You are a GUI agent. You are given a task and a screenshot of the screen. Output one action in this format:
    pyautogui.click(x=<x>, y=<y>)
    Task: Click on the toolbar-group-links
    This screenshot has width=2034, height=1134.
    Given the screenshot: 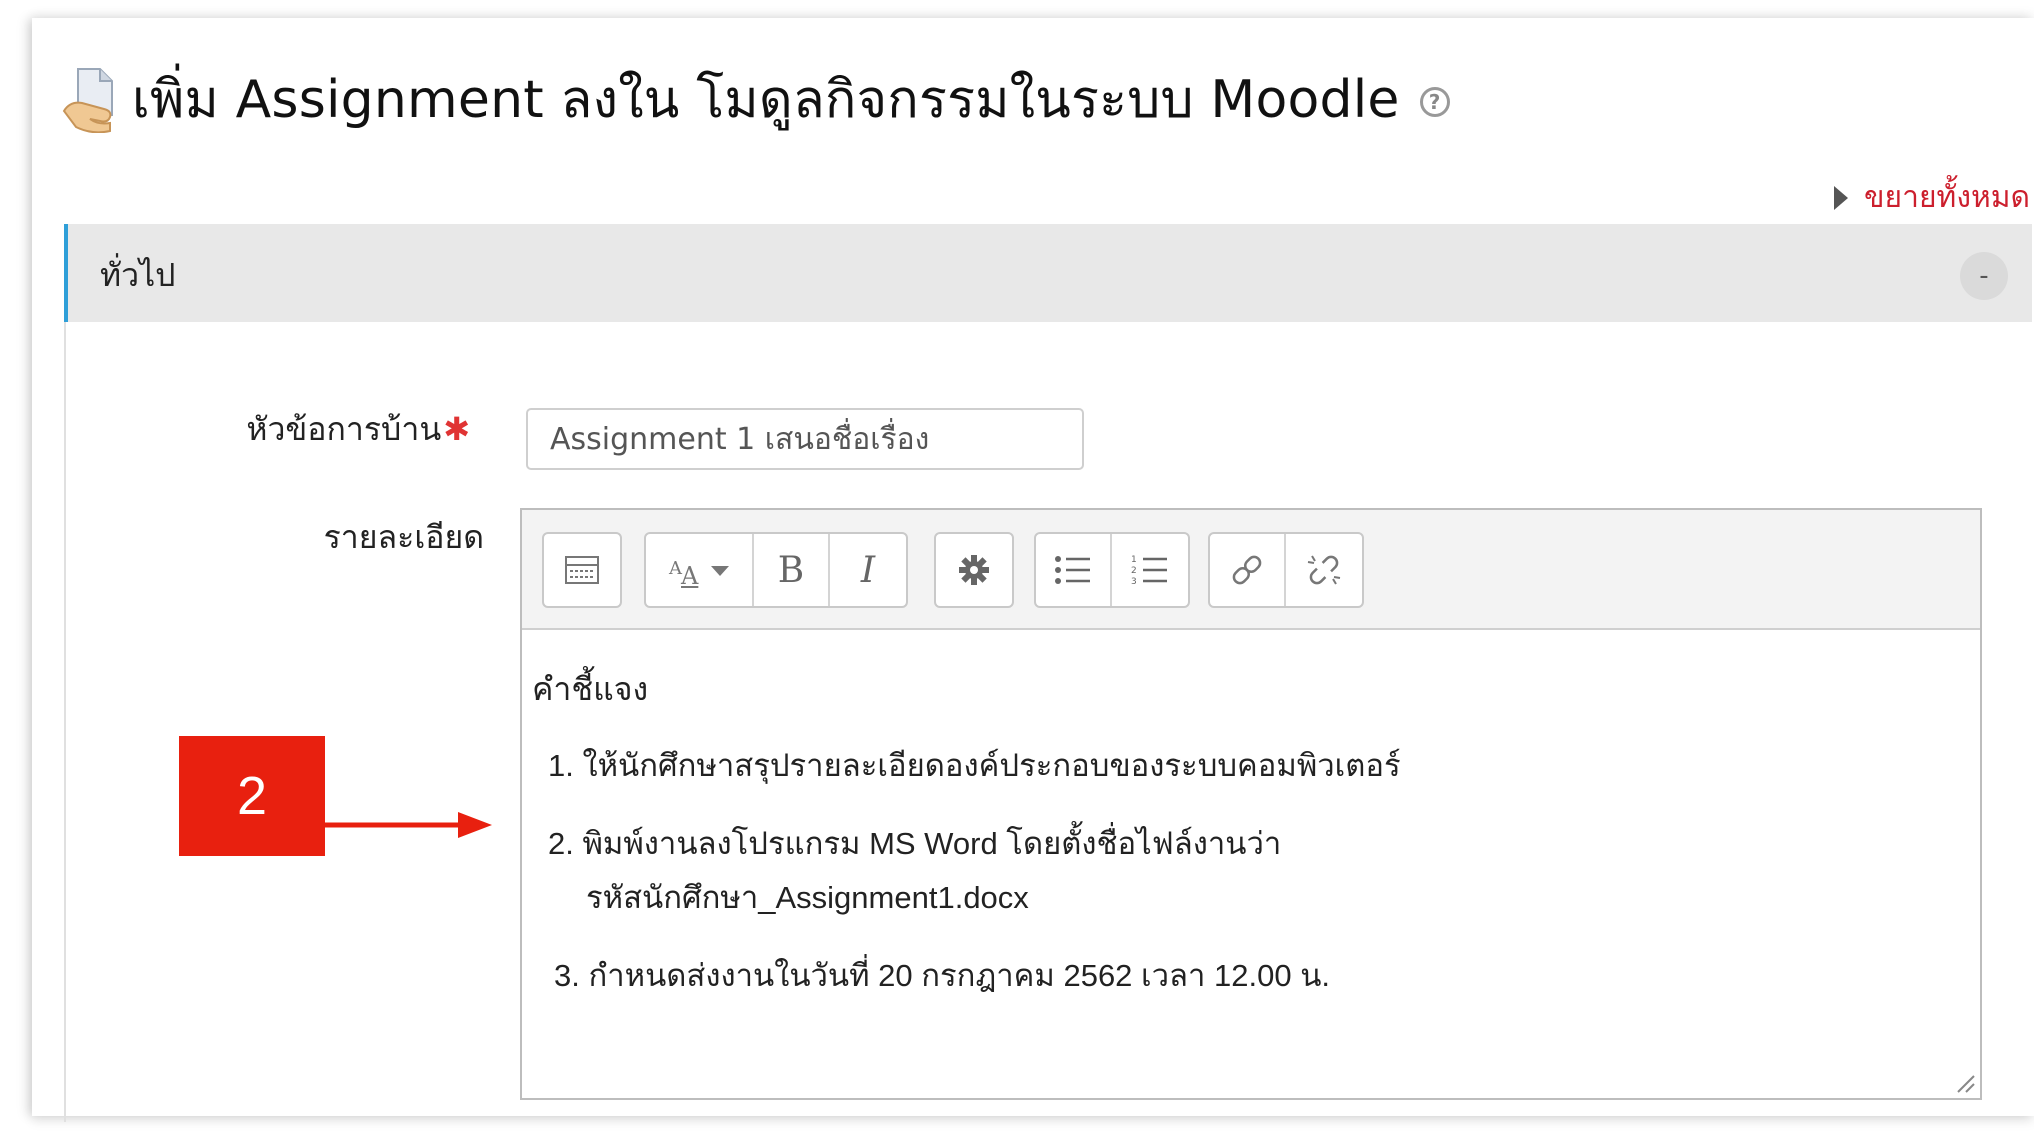 What is the action you would take?
    pyautogui.click(x=1286, y=570)
    